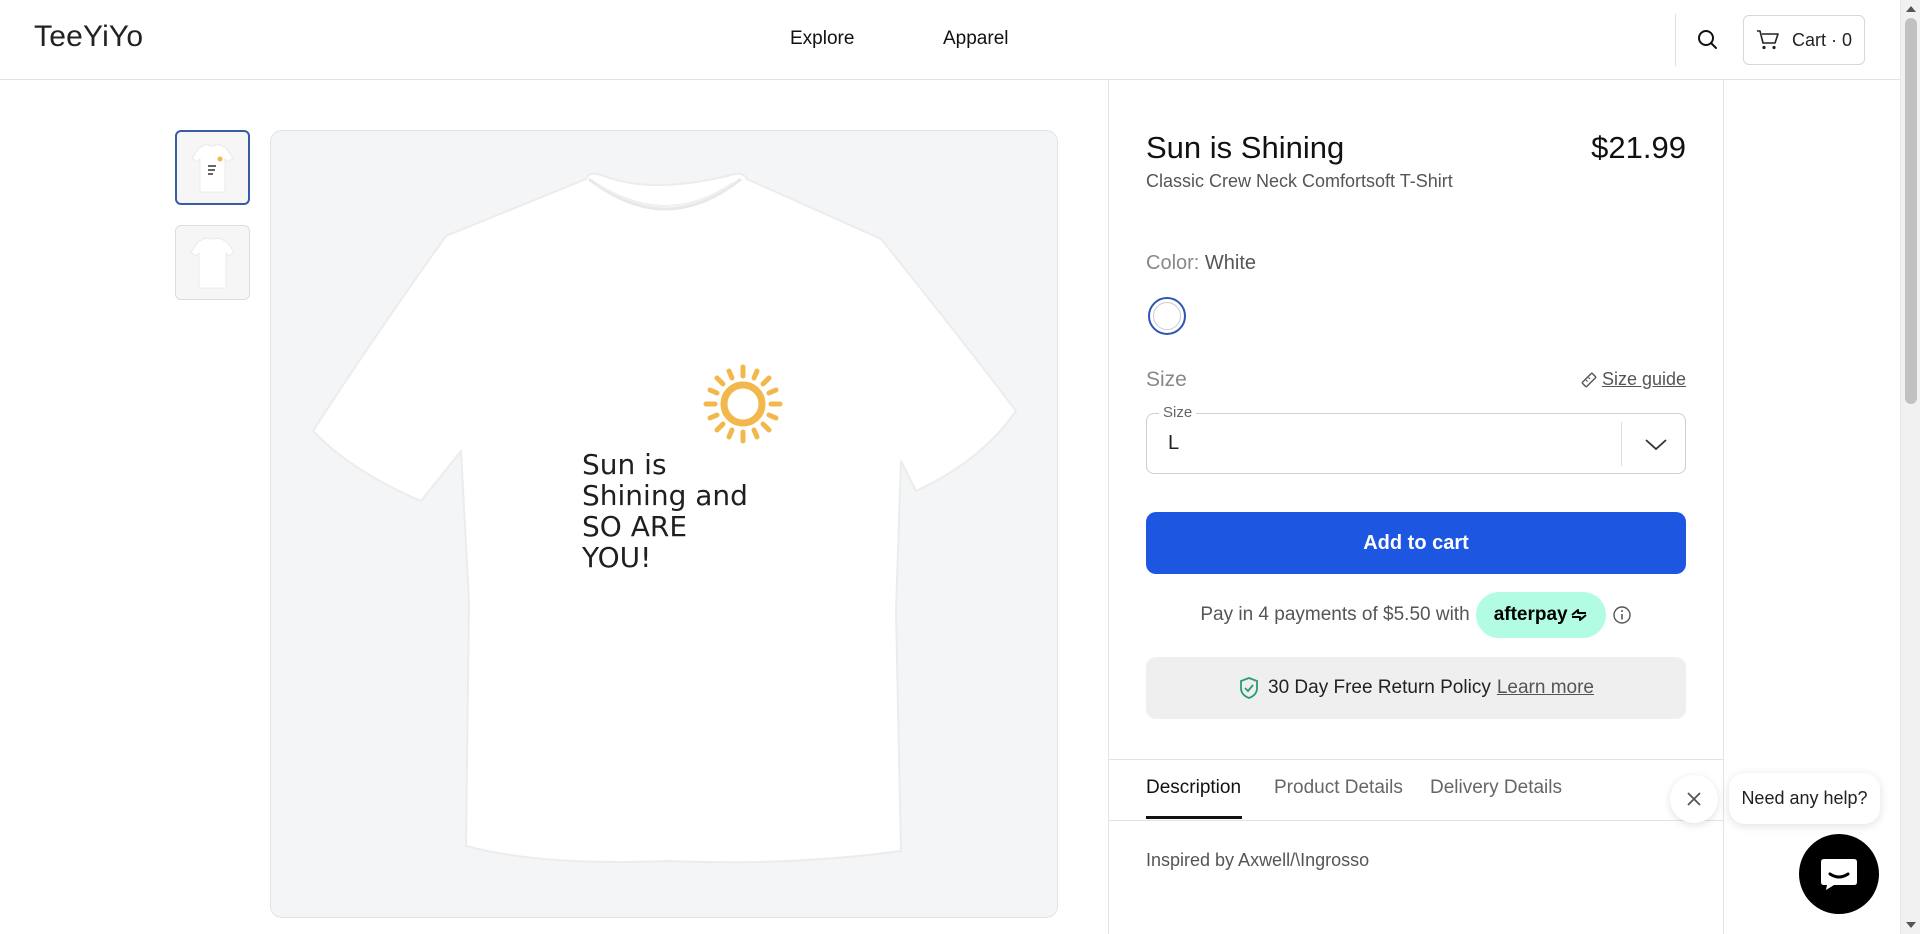 This screenshot has width=1920, height=934. What do you see at coordinates (1638, 147) in the screenshot?
I see `product-price: $21.99` at bounding box center [1638, 147].